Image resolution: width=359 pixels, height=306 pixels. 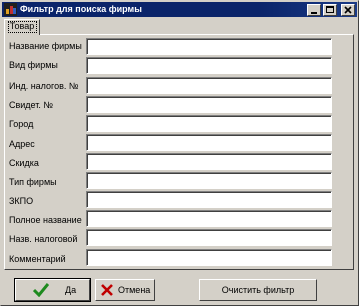 What do you see at coordinates (21, 201) in the screenshot?
I see `label-zkpo: ЗКПО` at bounding box center [21, 201].